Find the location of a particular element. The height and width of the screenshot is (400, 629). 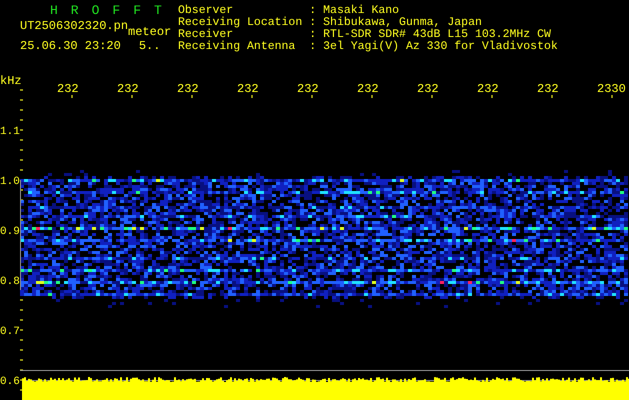

time-label: 2330 is located at coordinates (611, 89).